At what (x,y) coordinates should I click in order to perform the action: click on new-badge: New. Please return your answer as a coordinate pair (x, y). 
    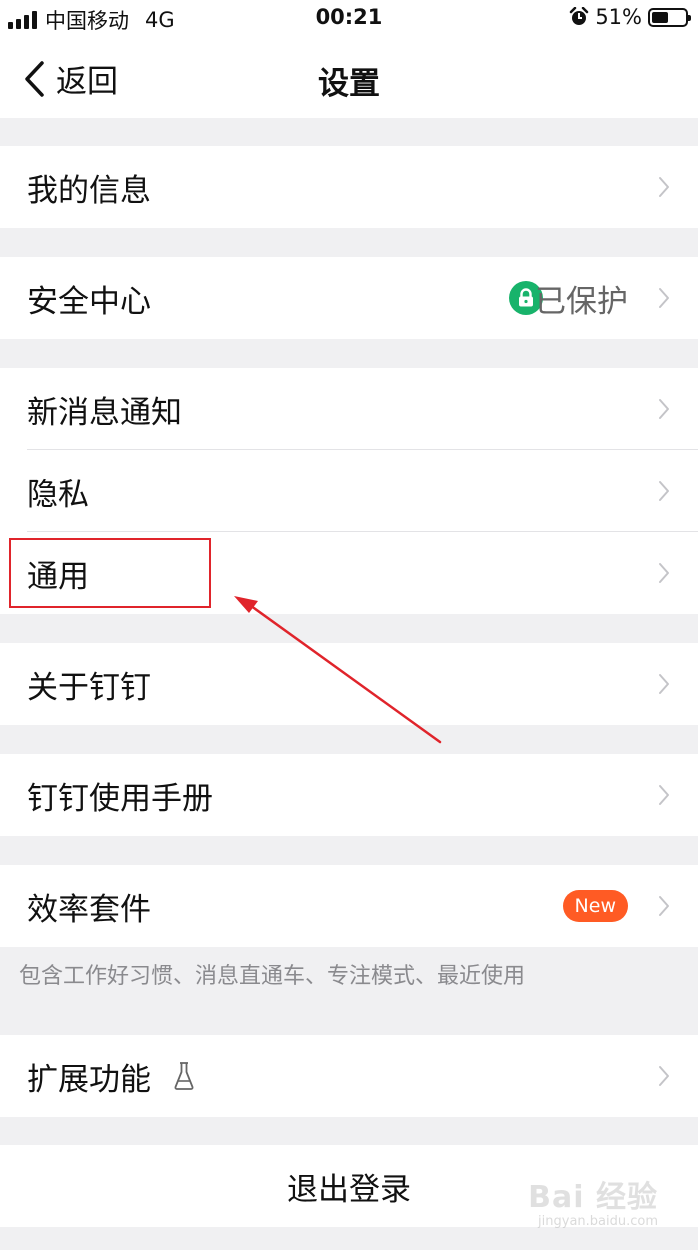
    Looking at the image, I should click on (595, 906).